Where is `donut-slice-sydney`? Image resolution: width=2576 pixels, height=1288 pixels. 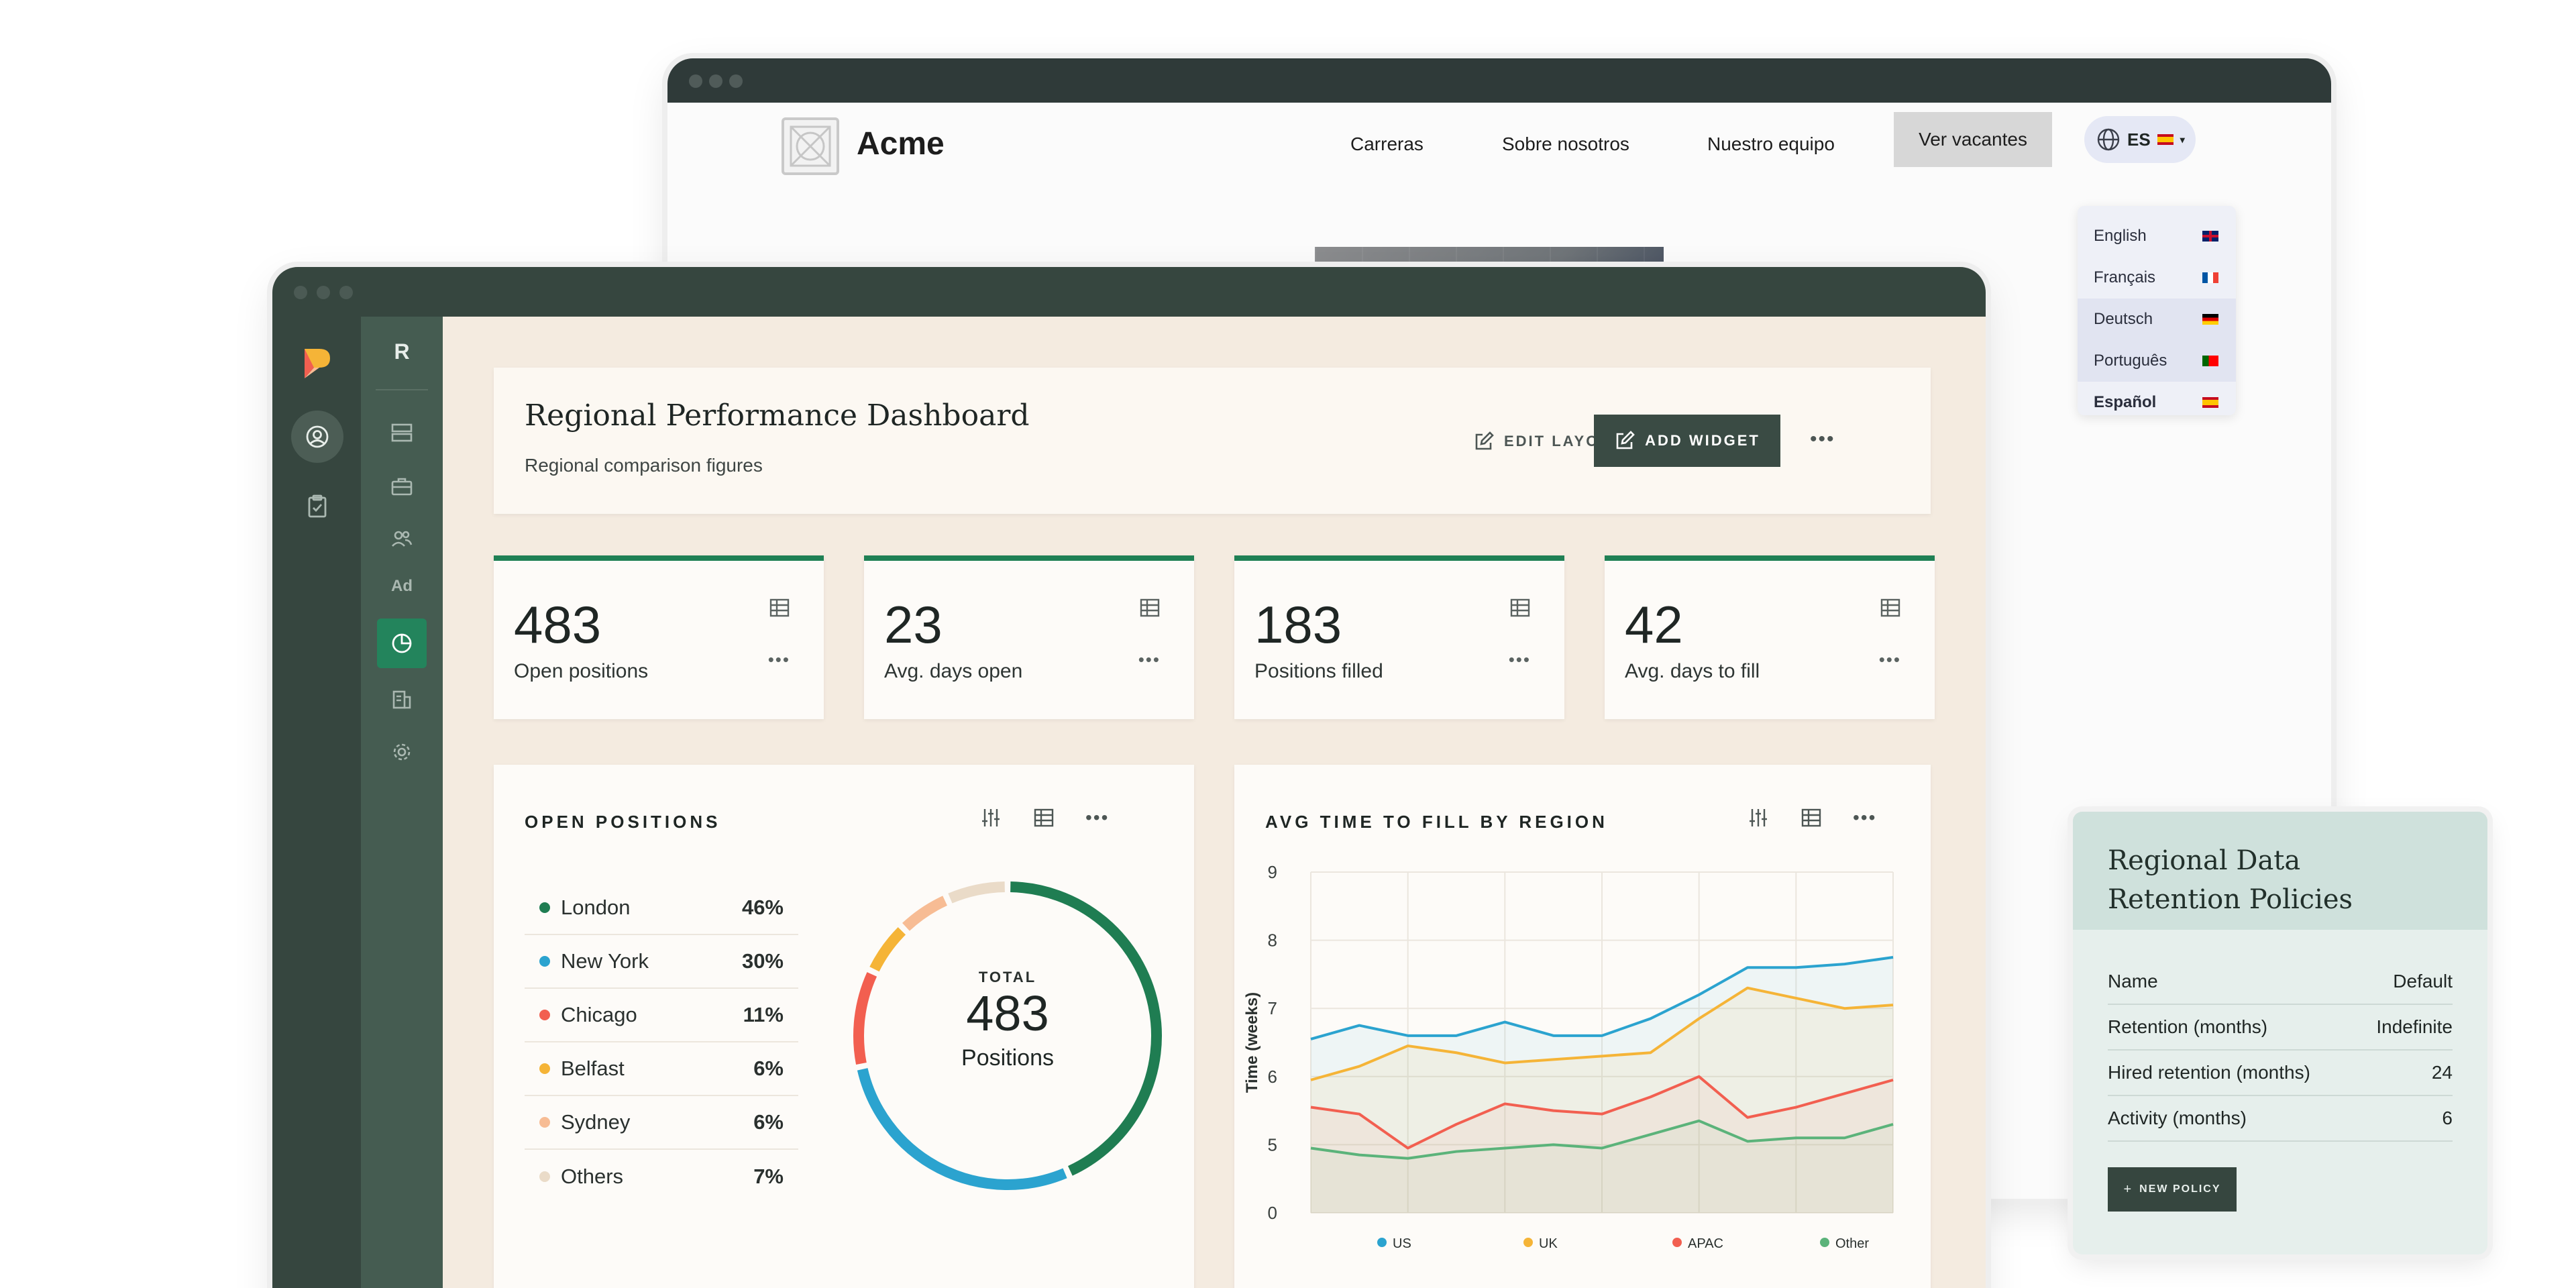 donut-slice-sydney is located at coordinates (925, 913).